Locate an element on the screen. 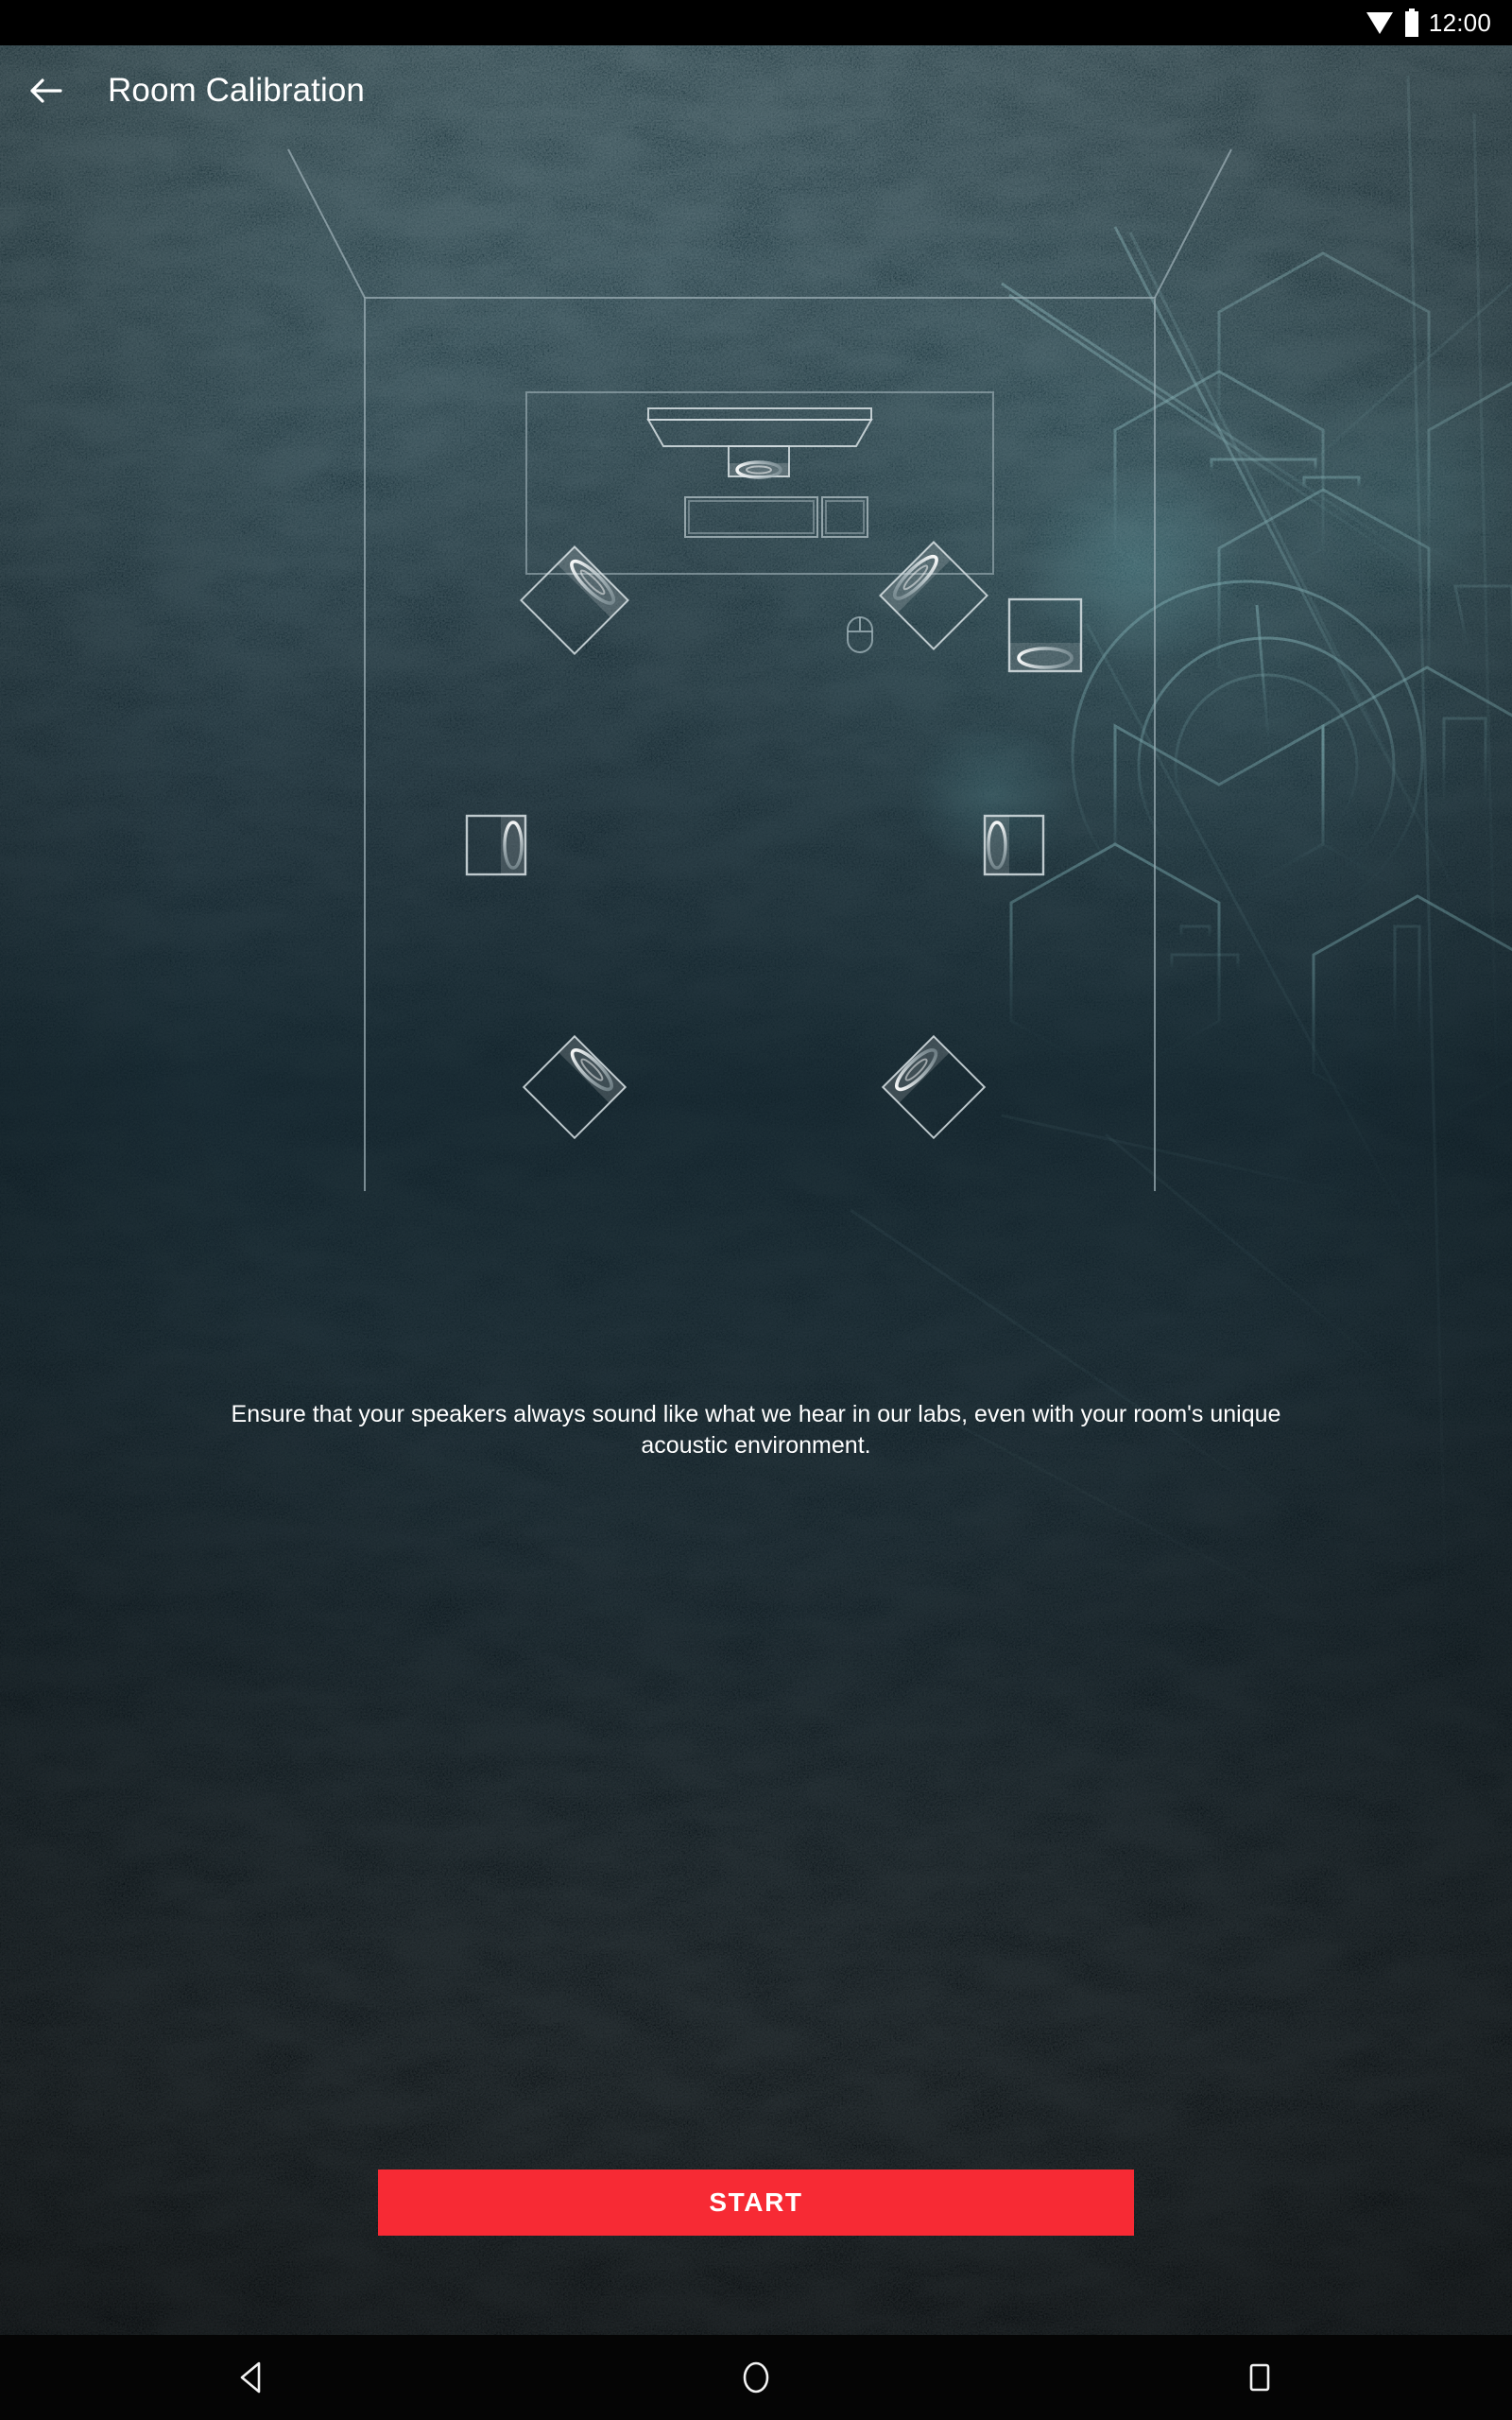 This screenshot has height=2420, width=1512. rear-right-speaker is located at coordinates (934, 1087).